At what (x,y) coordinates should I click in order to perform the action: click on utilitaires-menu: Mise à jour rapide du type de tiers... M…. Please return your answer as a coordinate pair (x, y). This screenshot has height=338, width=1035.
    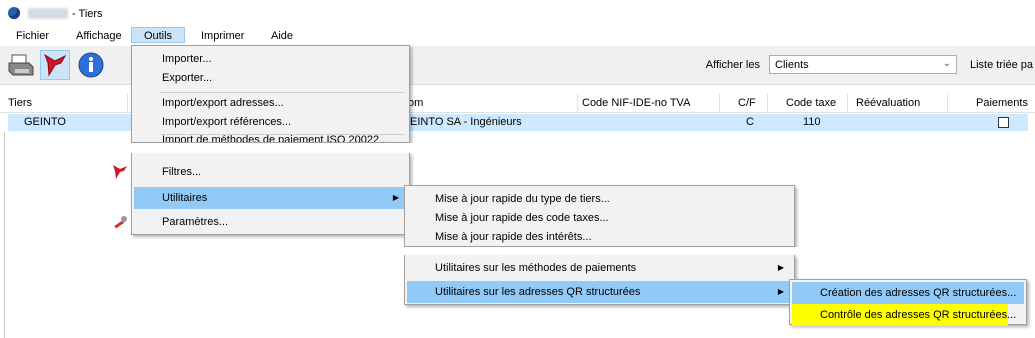
    Looking at the image, I should click on (599, 216).